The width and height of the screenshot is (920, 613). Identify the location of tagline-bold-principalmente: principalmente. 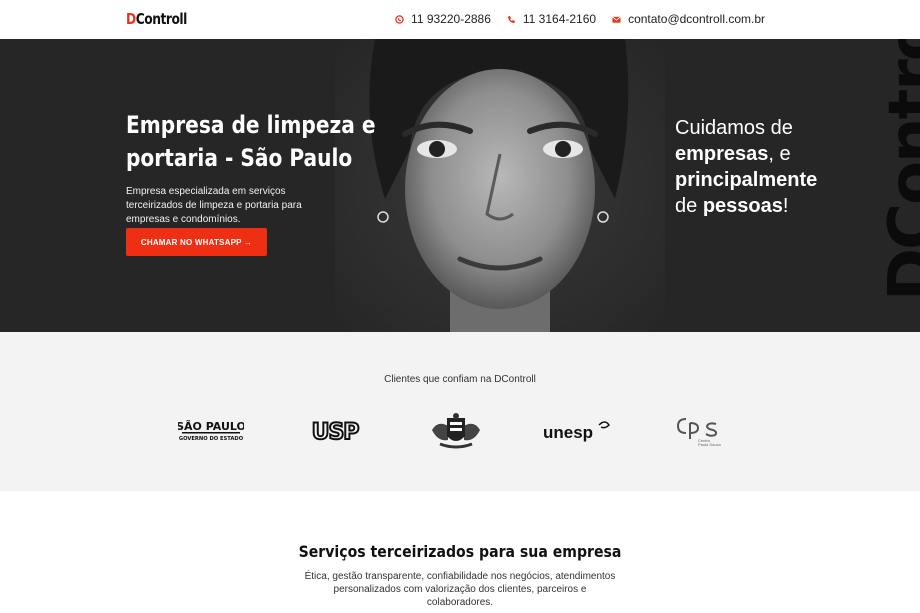
(746, 180).